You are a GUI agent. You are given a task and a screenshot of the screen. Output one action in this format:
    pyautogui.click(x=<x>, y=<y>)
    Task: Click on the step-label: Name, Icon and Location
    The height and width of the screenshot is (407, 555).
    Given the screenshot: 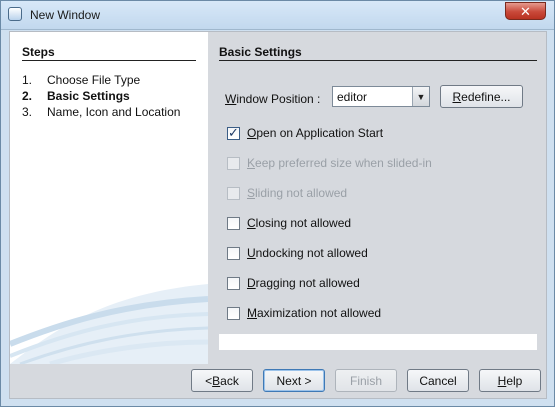 What is the action you would take?
    pyautogui.click(x=114, y=112)
    